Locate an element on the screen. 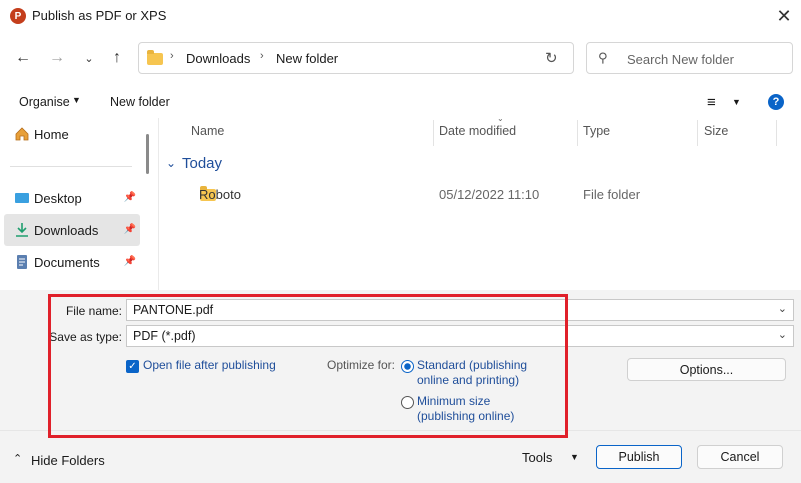 The height and width of the screenshot is (483, 801). forward-arrow-icon: → is located at coordinates (57, 58).